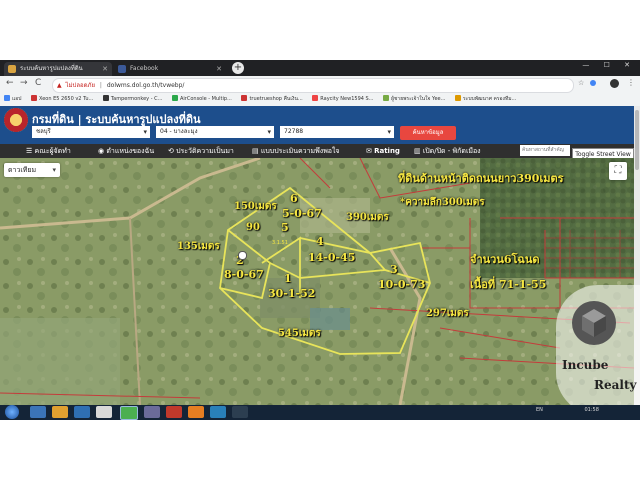 The width and height of the screenshot is (640, 480). Describe the element at coordinates (288, 278) in the screenshot. I see `parcel-1-number: 1` at that location.